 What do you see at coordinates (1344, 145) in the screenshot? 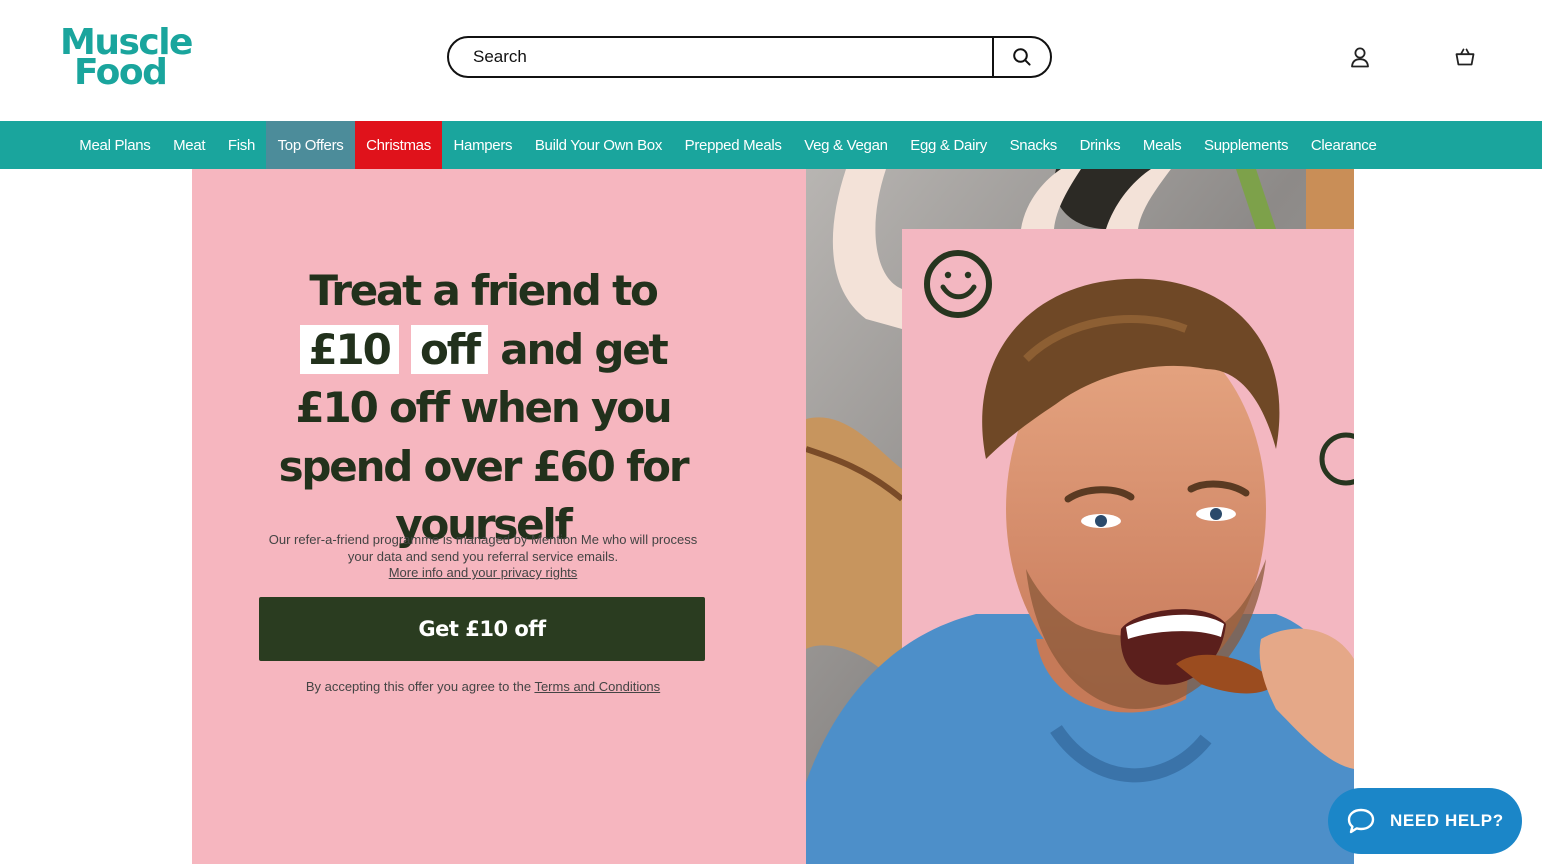
I see `nav-item-clearance: Clearance` at bounding box center [1344, 145].